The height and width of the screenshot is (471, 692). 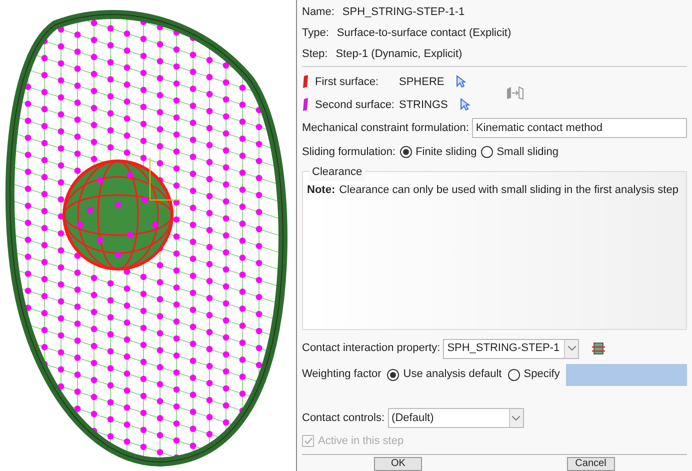 What do you see at coordinates (403, 12) in the screenshot?
I see `field-value: SPH_STRING-STEP-1-1` at bounding box center [403, 12].